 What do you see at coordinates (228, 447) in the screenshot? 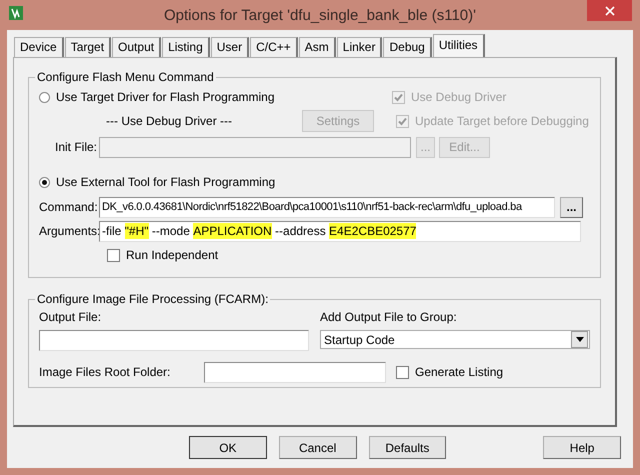
I see `dialog-button: OK` at bounding box center [228, 447].